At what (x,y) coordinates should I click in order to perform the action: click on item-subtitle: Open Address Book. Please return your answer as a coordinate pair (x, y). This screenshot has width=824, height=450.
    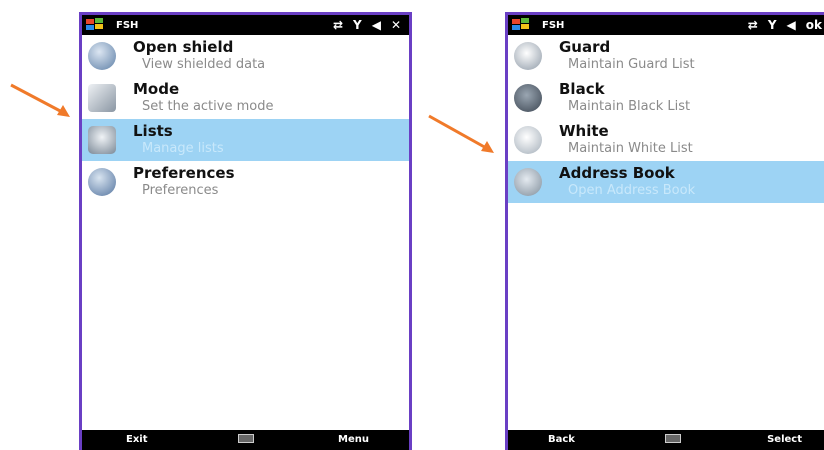
    Looking at the image, I should click on (632, 190).